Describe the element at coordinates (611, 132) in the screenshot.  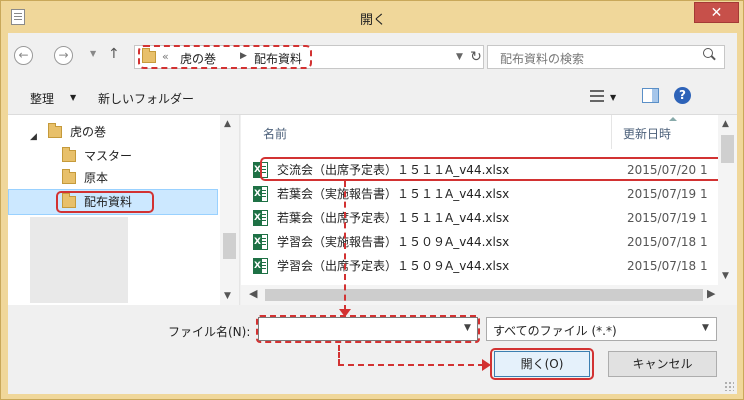
I see `column-divider` at that location.